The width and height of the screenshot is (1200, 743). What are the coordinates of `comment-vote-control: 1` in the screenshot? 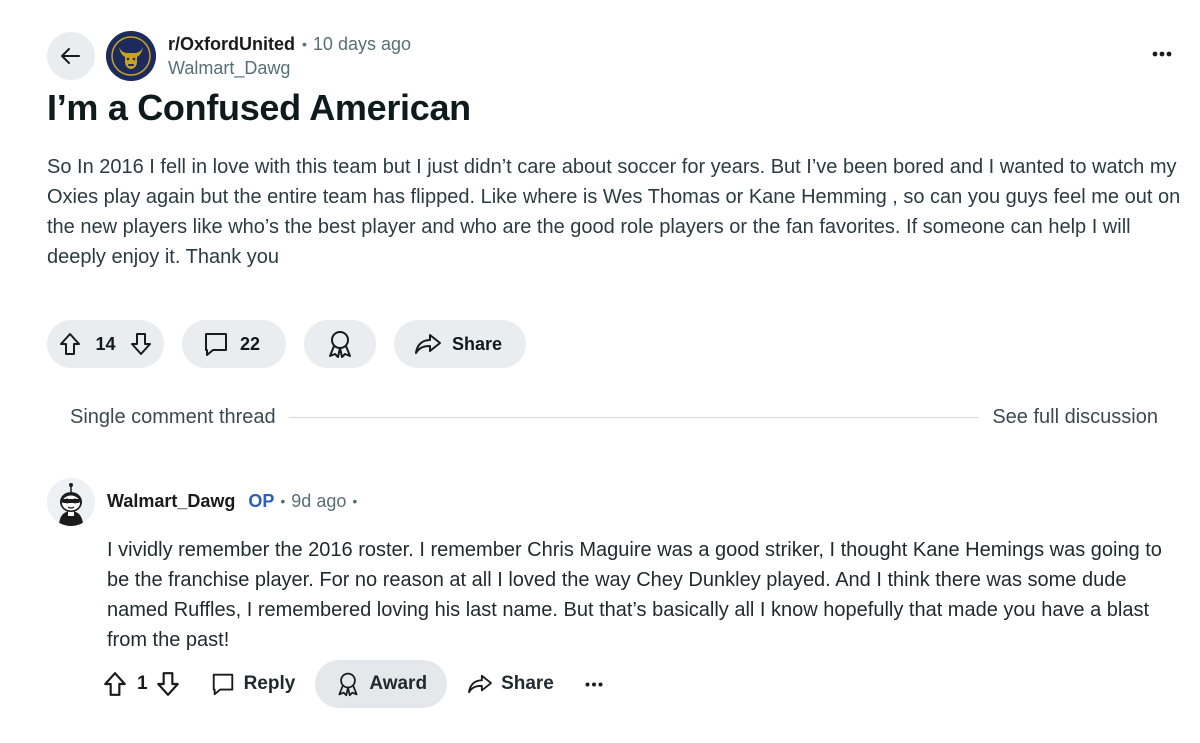 It's located at (141, 684).